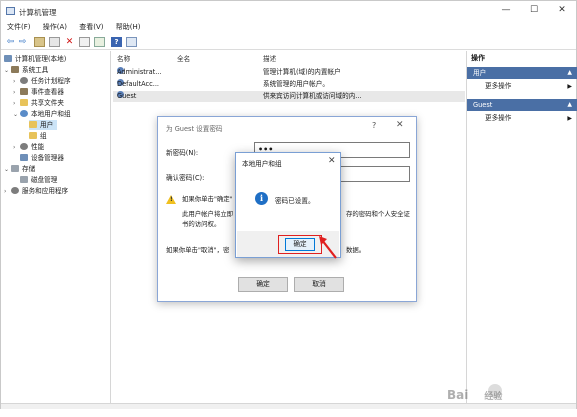 The image size is (577, 417). I want to click on table-row: DefaultAcc... 系统管理的用户帐户。, so click(289, 84).